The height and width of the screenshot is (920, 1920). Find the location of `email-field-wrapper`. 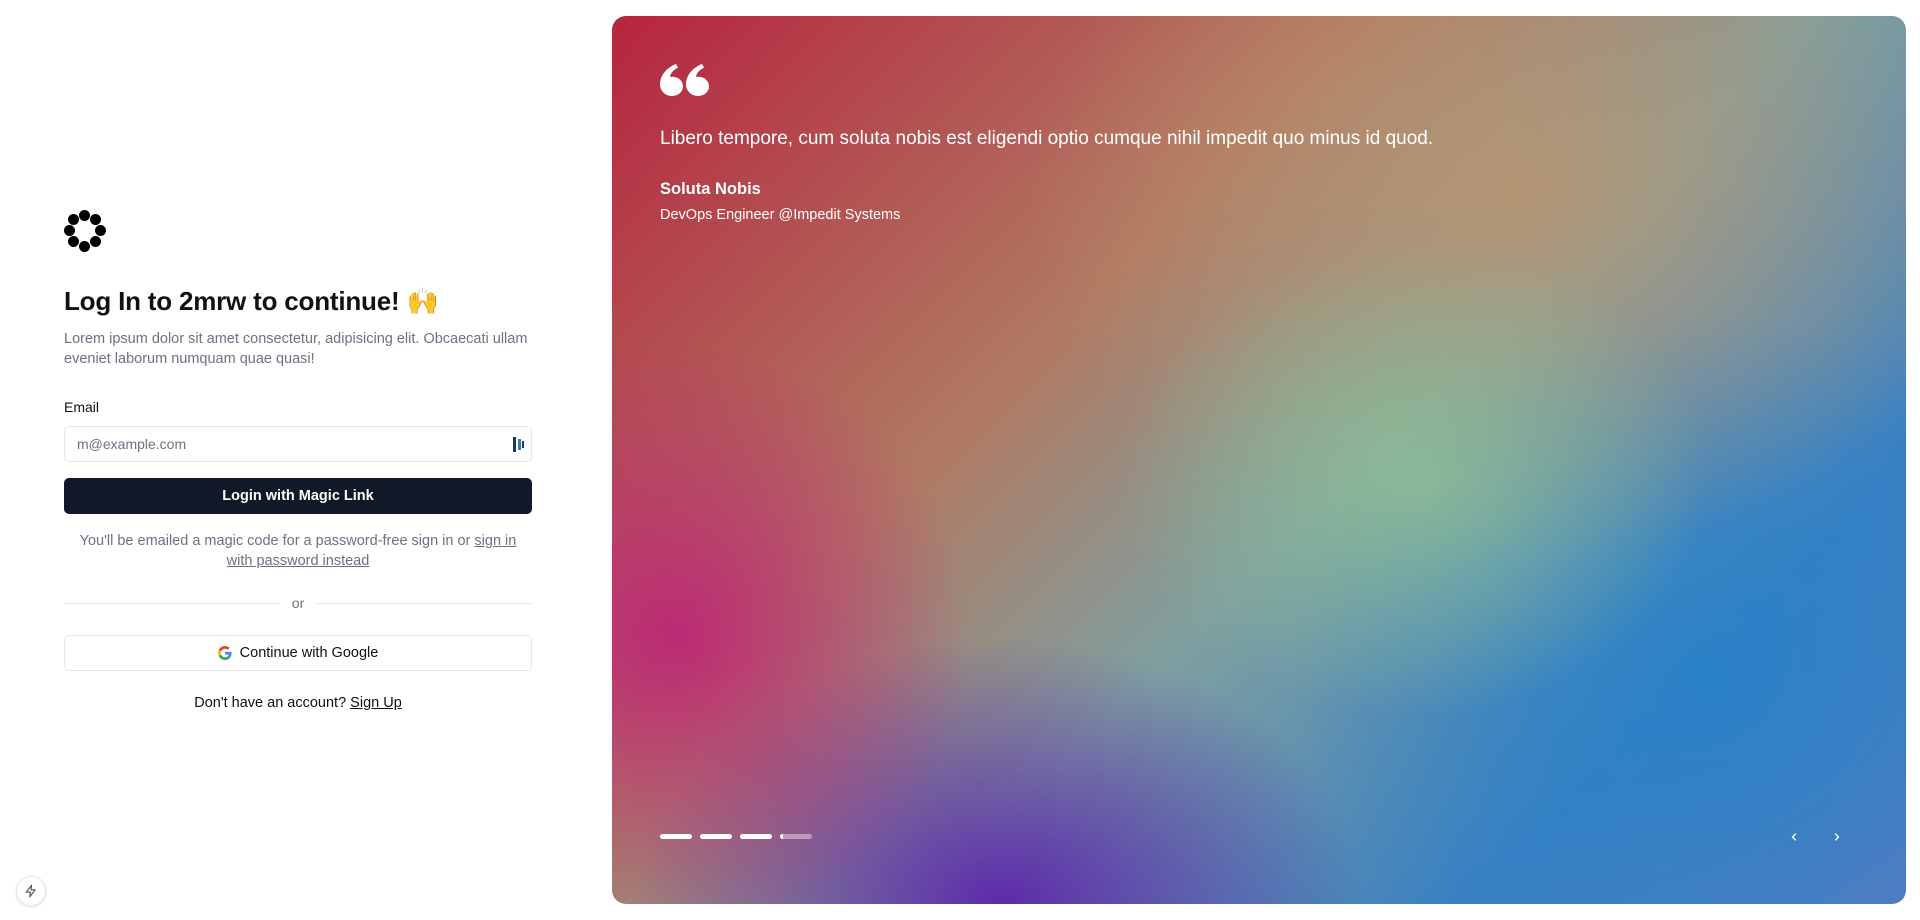

email-field-wrapper is located at coordinates (298, 444).